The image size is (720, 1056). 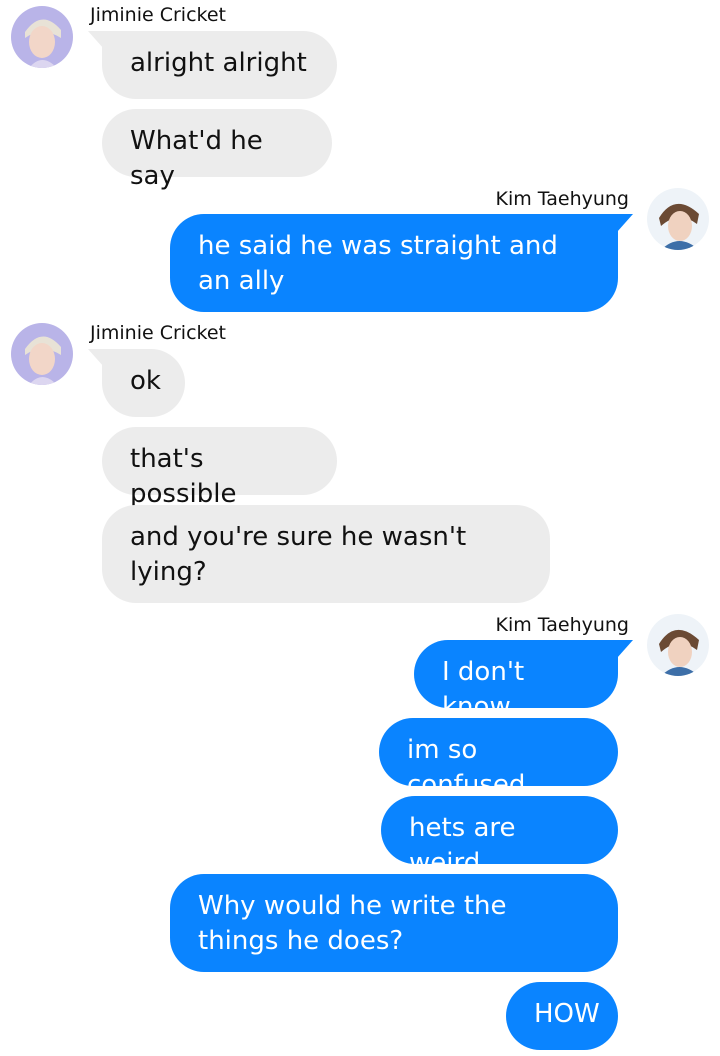 What do you see at coordinates (499, 837) in the screenshot?
I see `message-bubble: hets are weird` at bounding box center [499, 837].